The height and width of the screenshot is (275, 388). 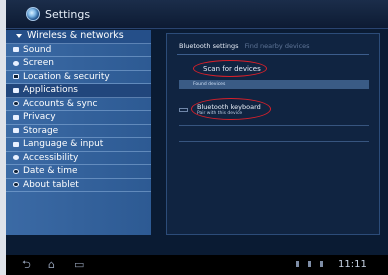 I want to click on sidebar-item-sound: Sound, so click(x=78, y=50).